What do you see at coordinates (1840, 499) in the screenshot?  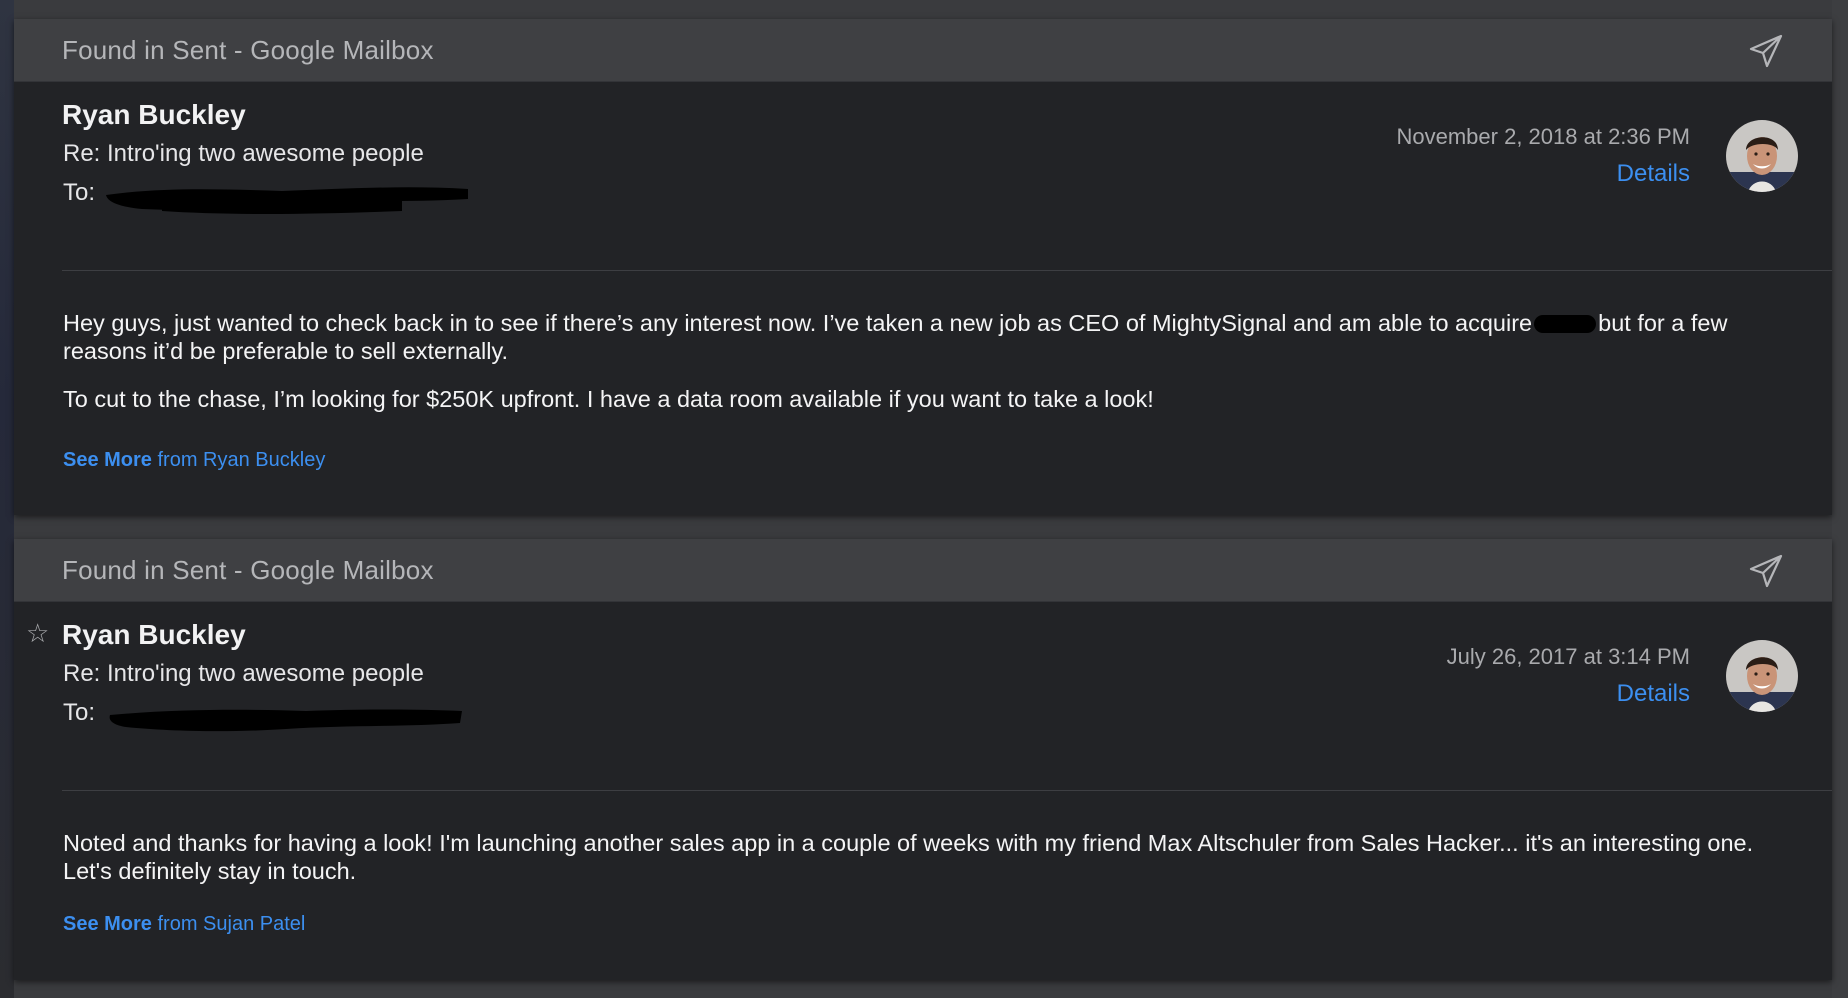 I see `window-edge` at bounding box center [1840, 499].